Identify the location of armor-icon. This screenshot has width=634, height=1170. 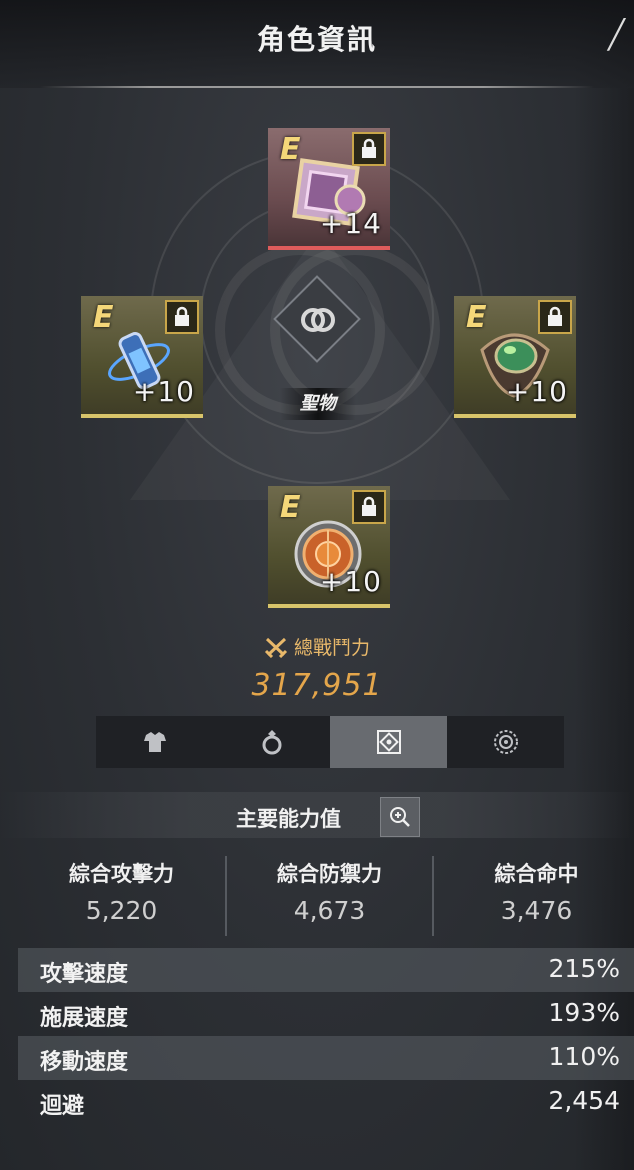
(154, 742).